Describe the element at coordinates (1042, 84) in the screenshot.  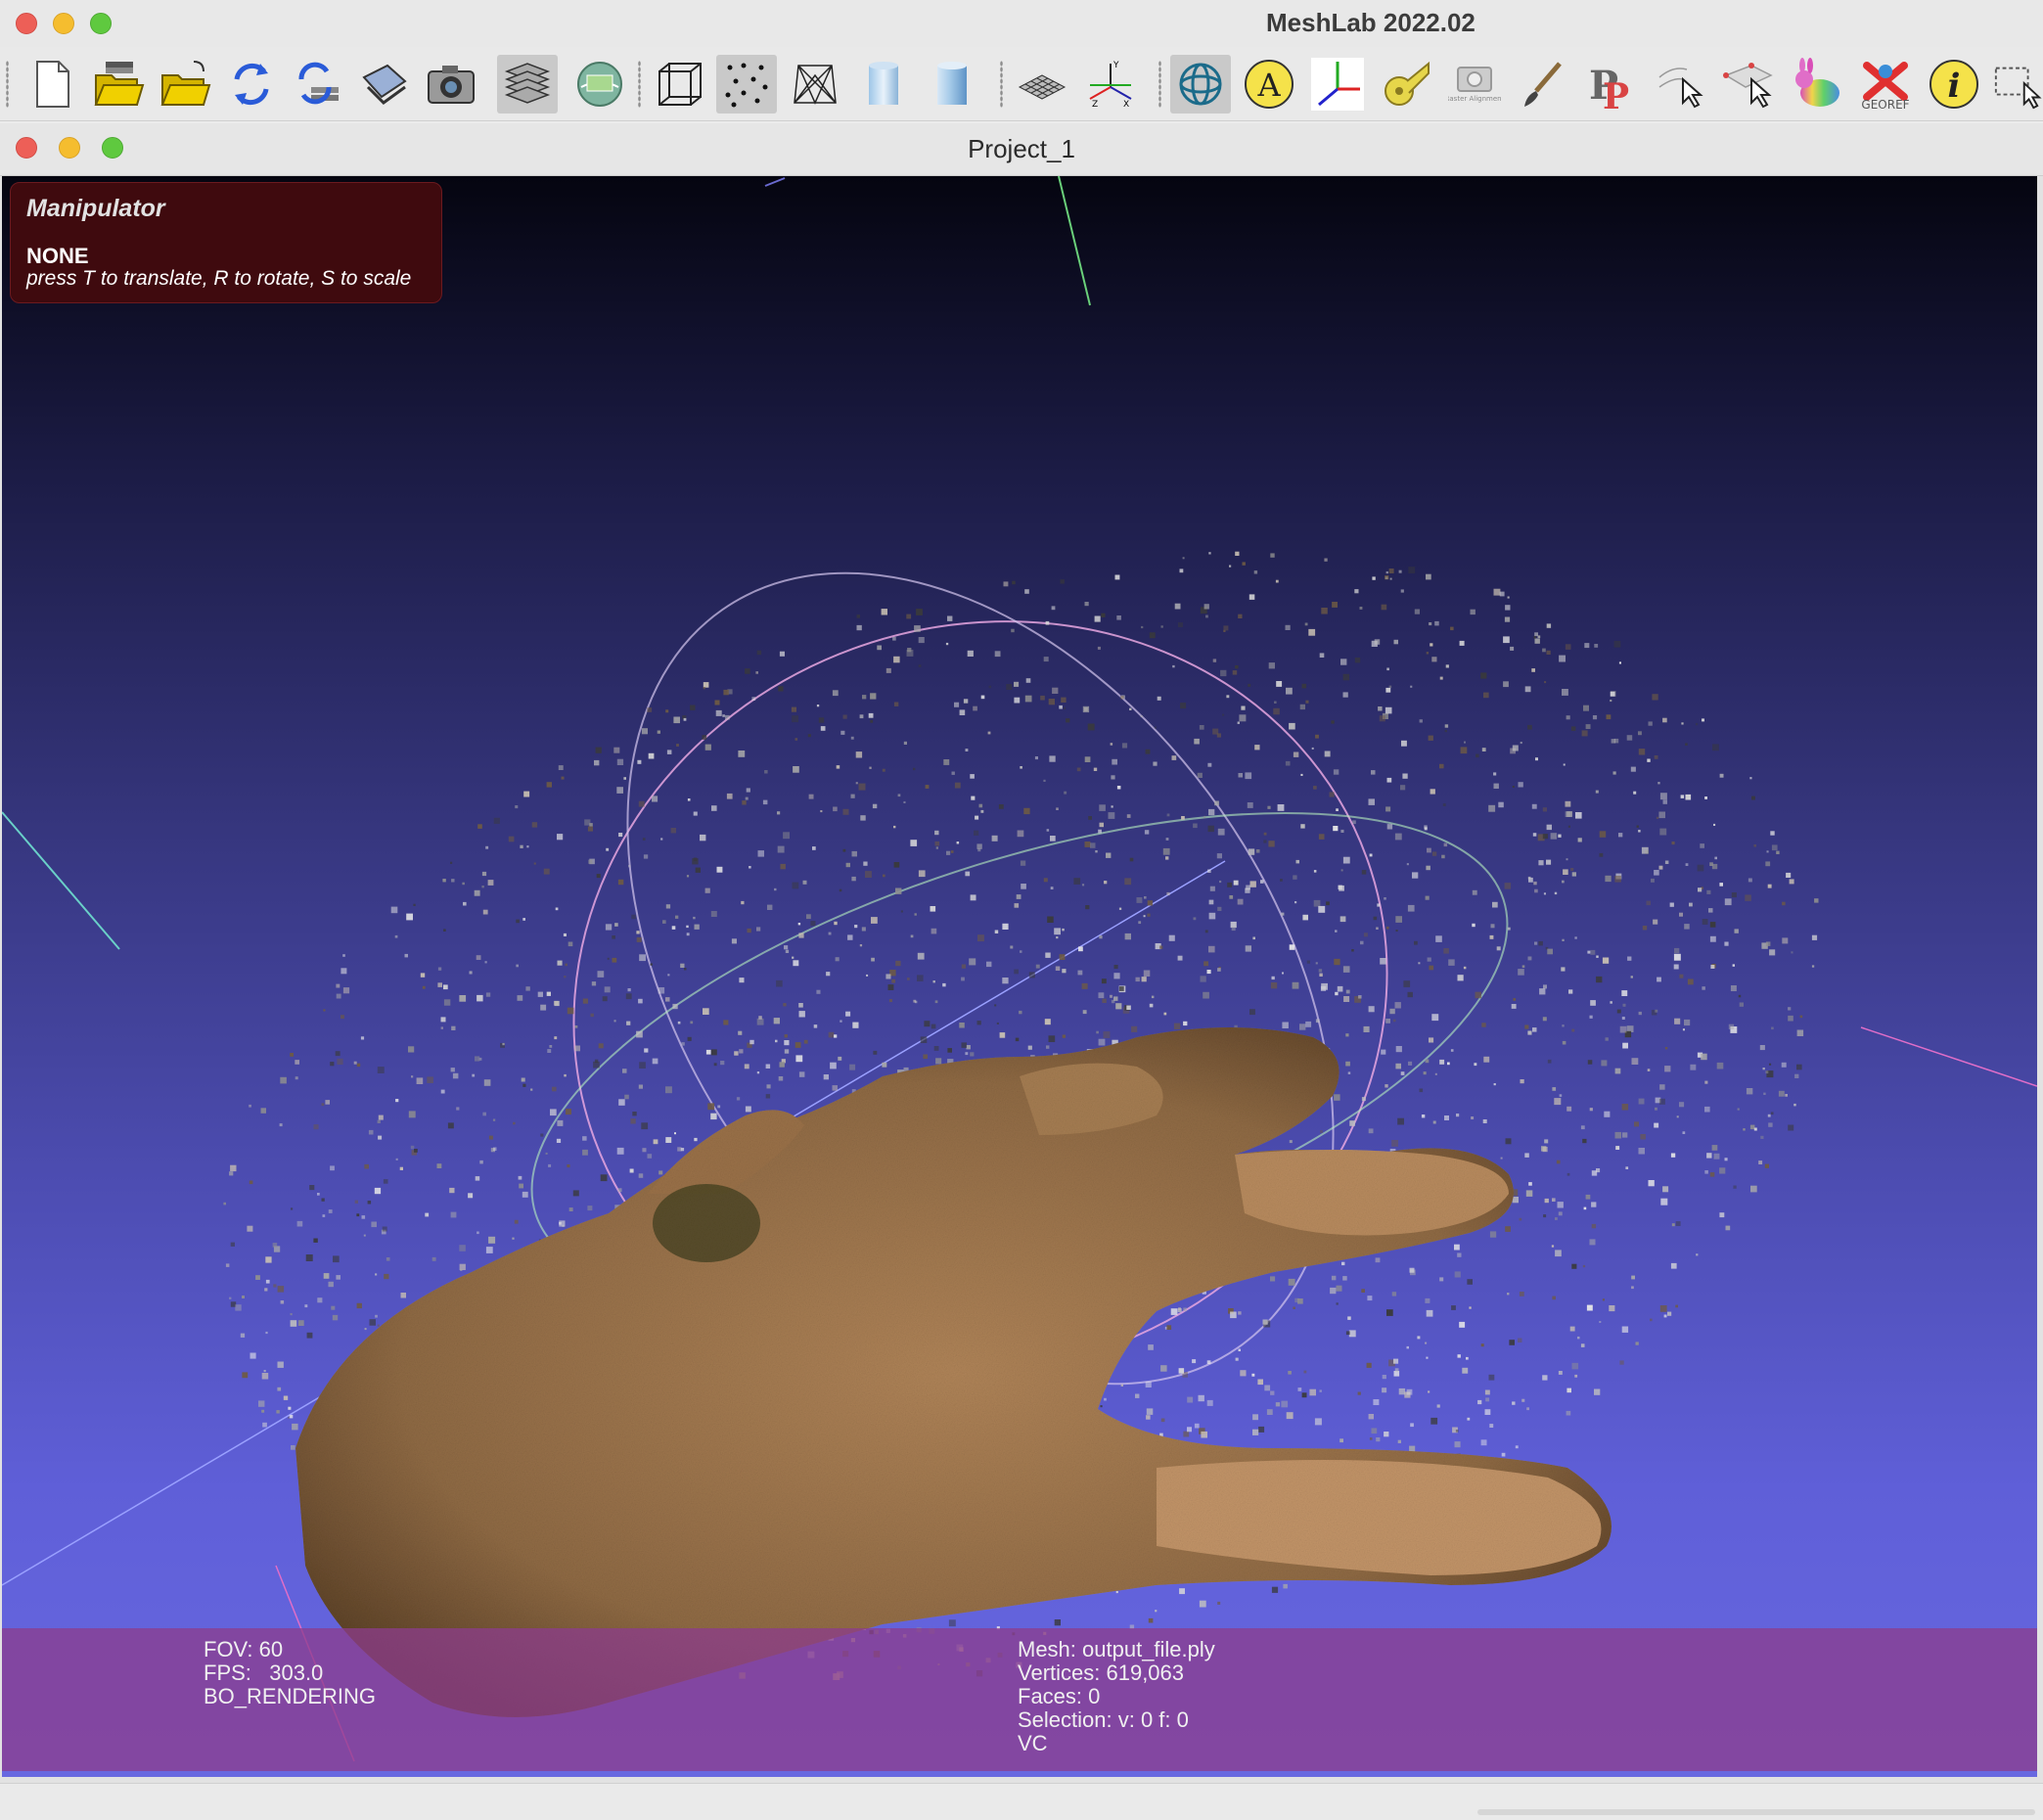
I see `grid-icon` at that location.